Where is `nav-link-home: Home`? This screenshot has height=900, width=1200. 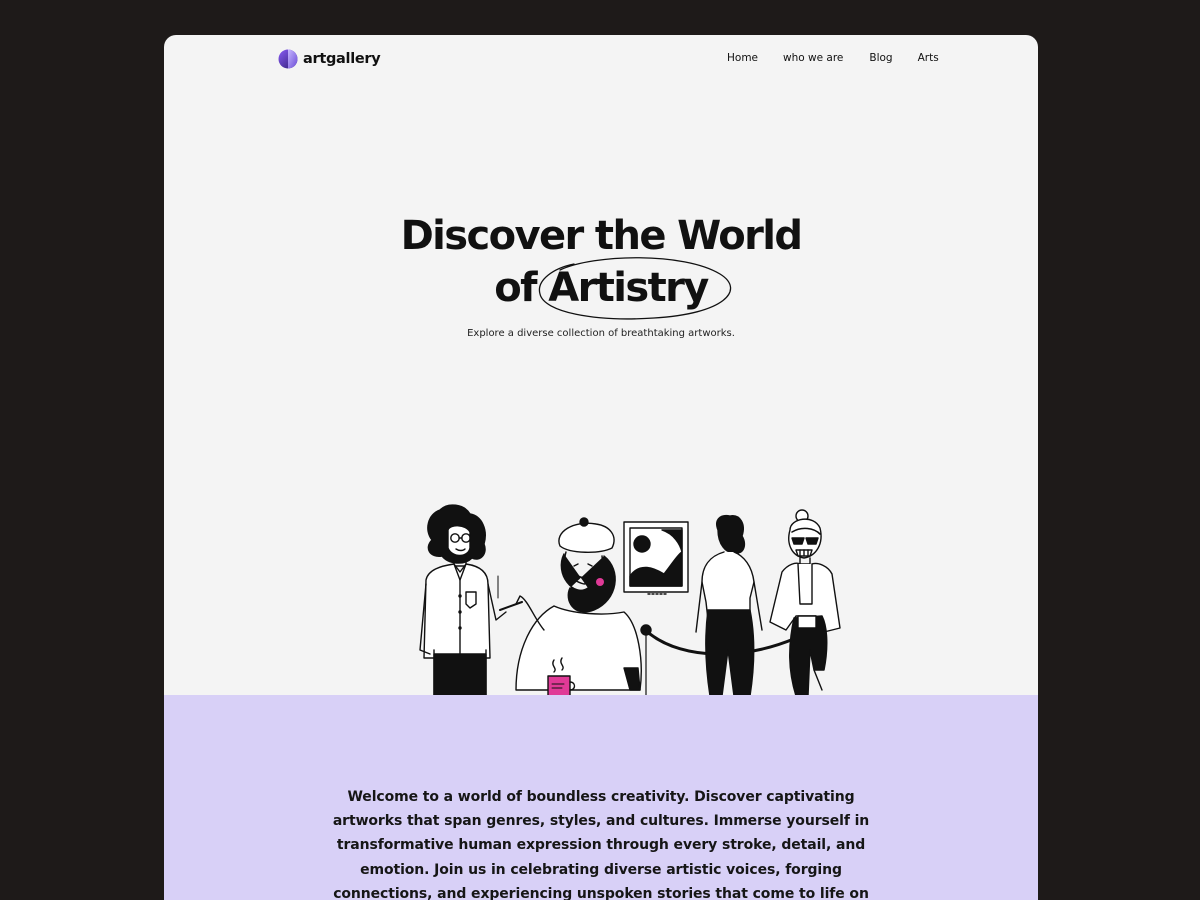
nav-link-home: Home is located at coordinates (742, 58).